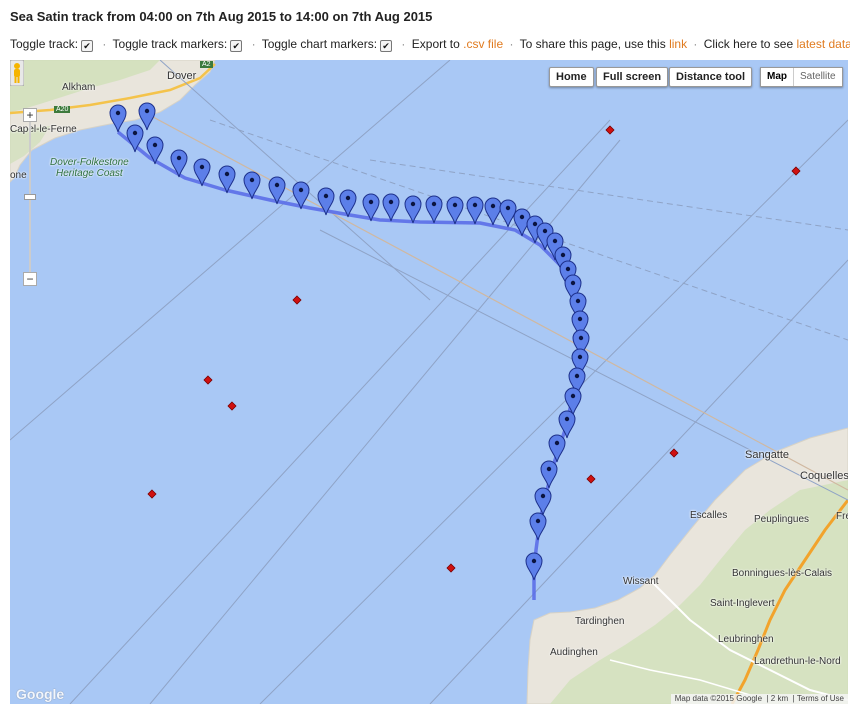 The width and height of the screenshot is (850, 704). What do you see at coordinates (89, 162) in the screenshot?
I see `place-folkestone-coast-line1: Dover-Folkestone` at bounding box center [89, 162].